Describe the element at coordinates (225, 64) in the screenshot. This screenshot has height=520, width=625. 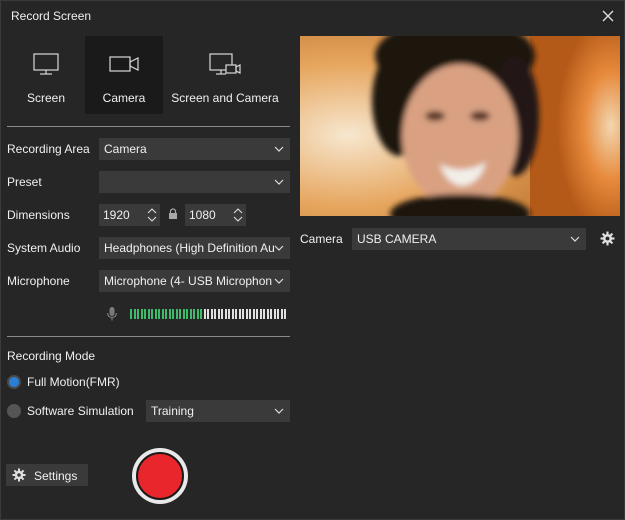
I see `monitor-camera-icon` at that location.